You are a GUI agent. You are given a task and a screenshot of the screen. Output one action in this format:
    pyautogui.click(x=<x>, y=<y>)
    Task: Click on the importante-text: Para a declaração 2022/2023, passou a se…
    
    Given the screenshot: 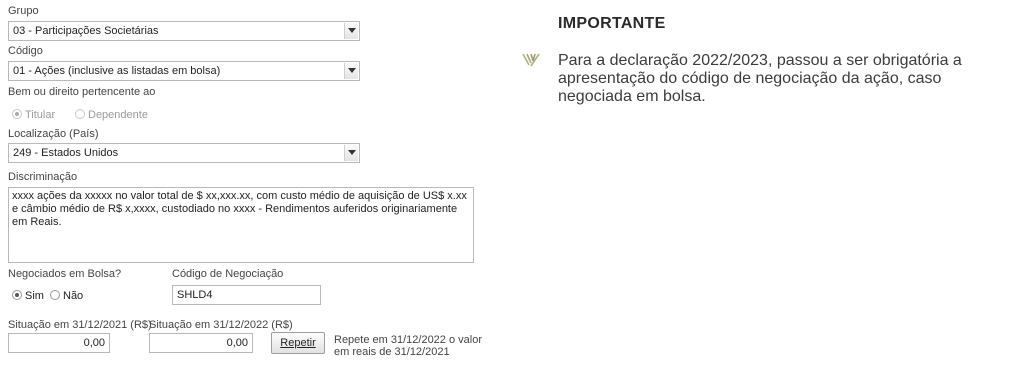 What is the action you would take?
    pyautogui.click(x=760, y=78)
    